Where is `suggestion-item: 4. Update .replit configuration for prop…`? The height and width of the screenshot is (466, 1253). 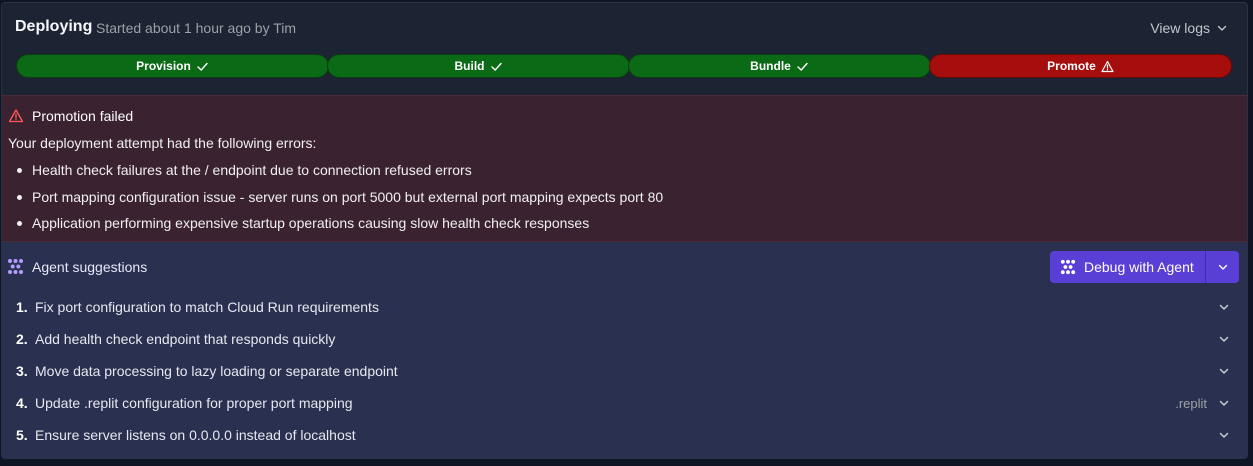 suggestion-item: 4. Update .replit configuration for prop… is located at coordinates (624, 403).